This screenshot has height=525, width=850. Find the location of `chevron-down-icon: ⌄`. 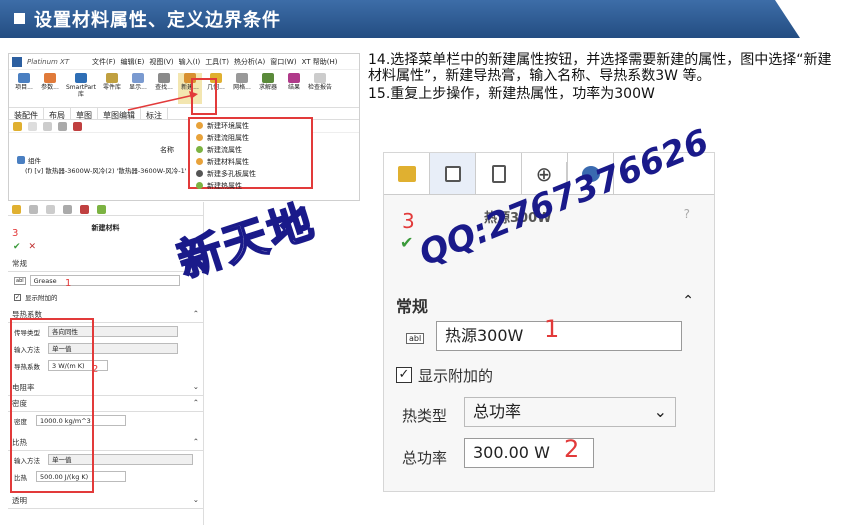

chevron-down-icon: ⌄ is located at coordinates (660, 411).